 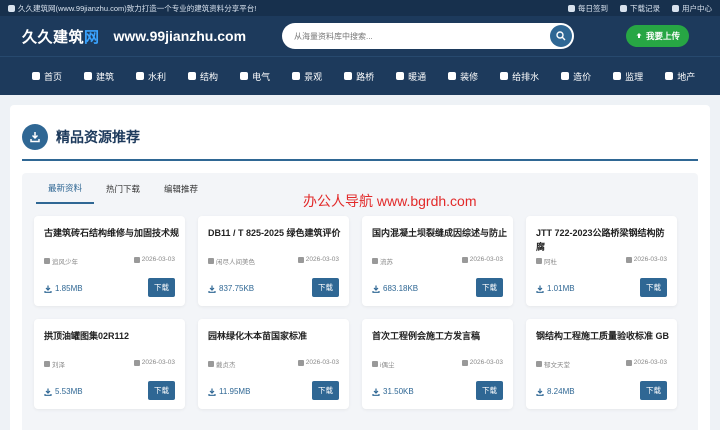 I want to click on resource-title: 古建筑砖石结构维修与加固技术规, so click(x=112, y=233).